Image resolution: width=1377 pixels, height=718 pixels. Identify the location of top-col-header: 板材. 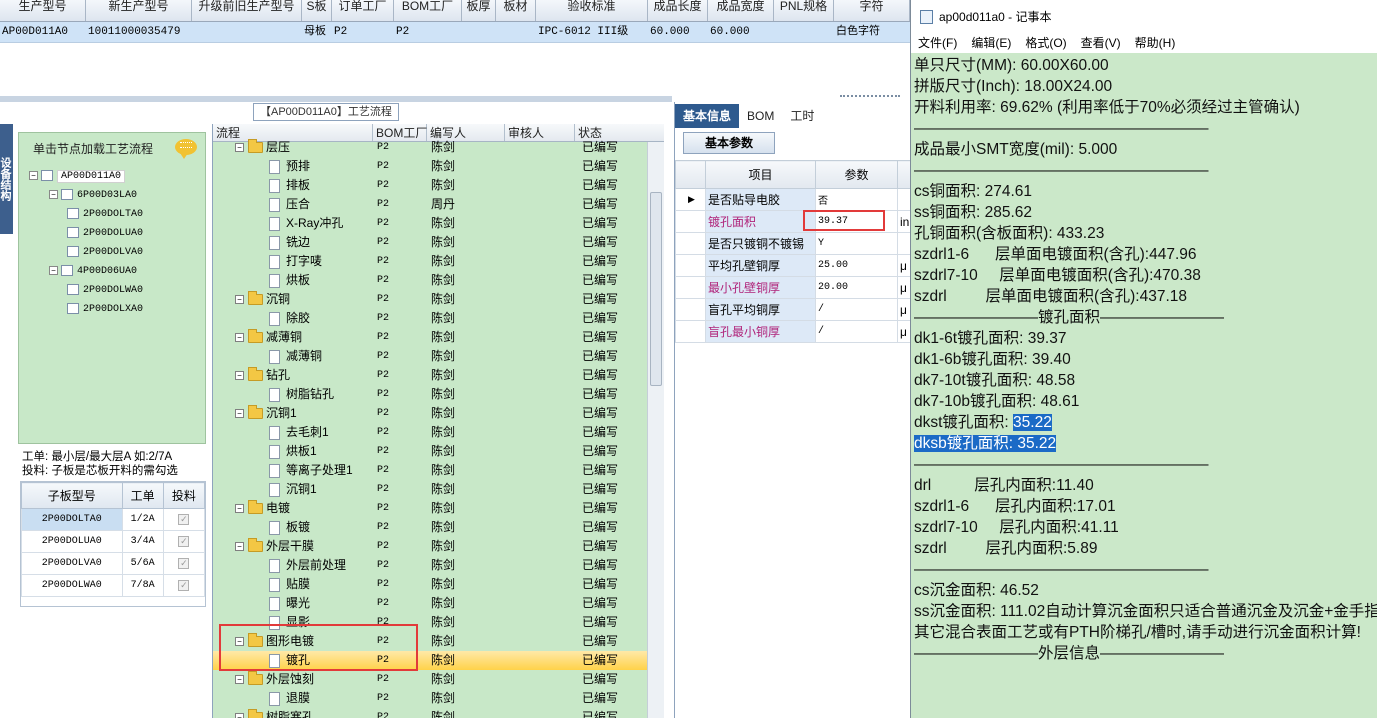
(516, 10).